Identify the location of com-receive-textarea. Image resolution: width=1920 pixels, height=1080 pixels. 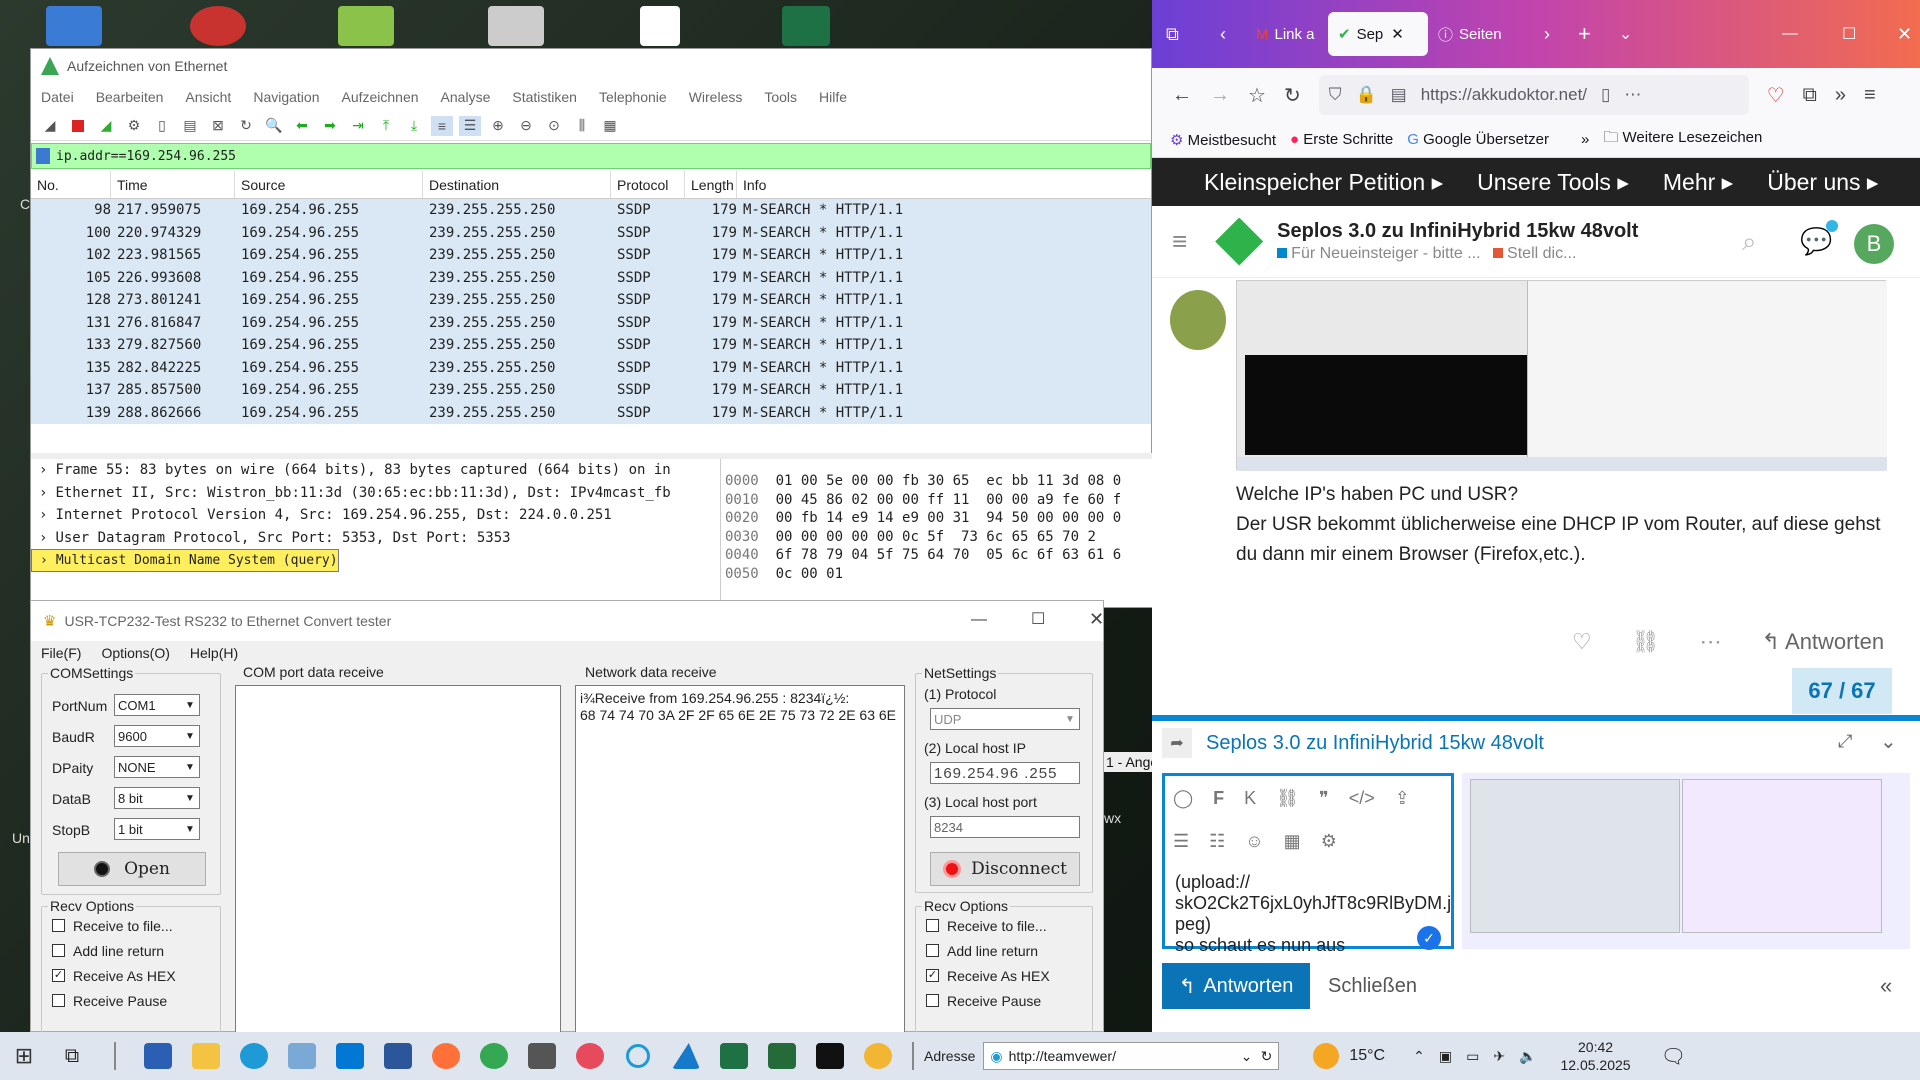
(398, 859).